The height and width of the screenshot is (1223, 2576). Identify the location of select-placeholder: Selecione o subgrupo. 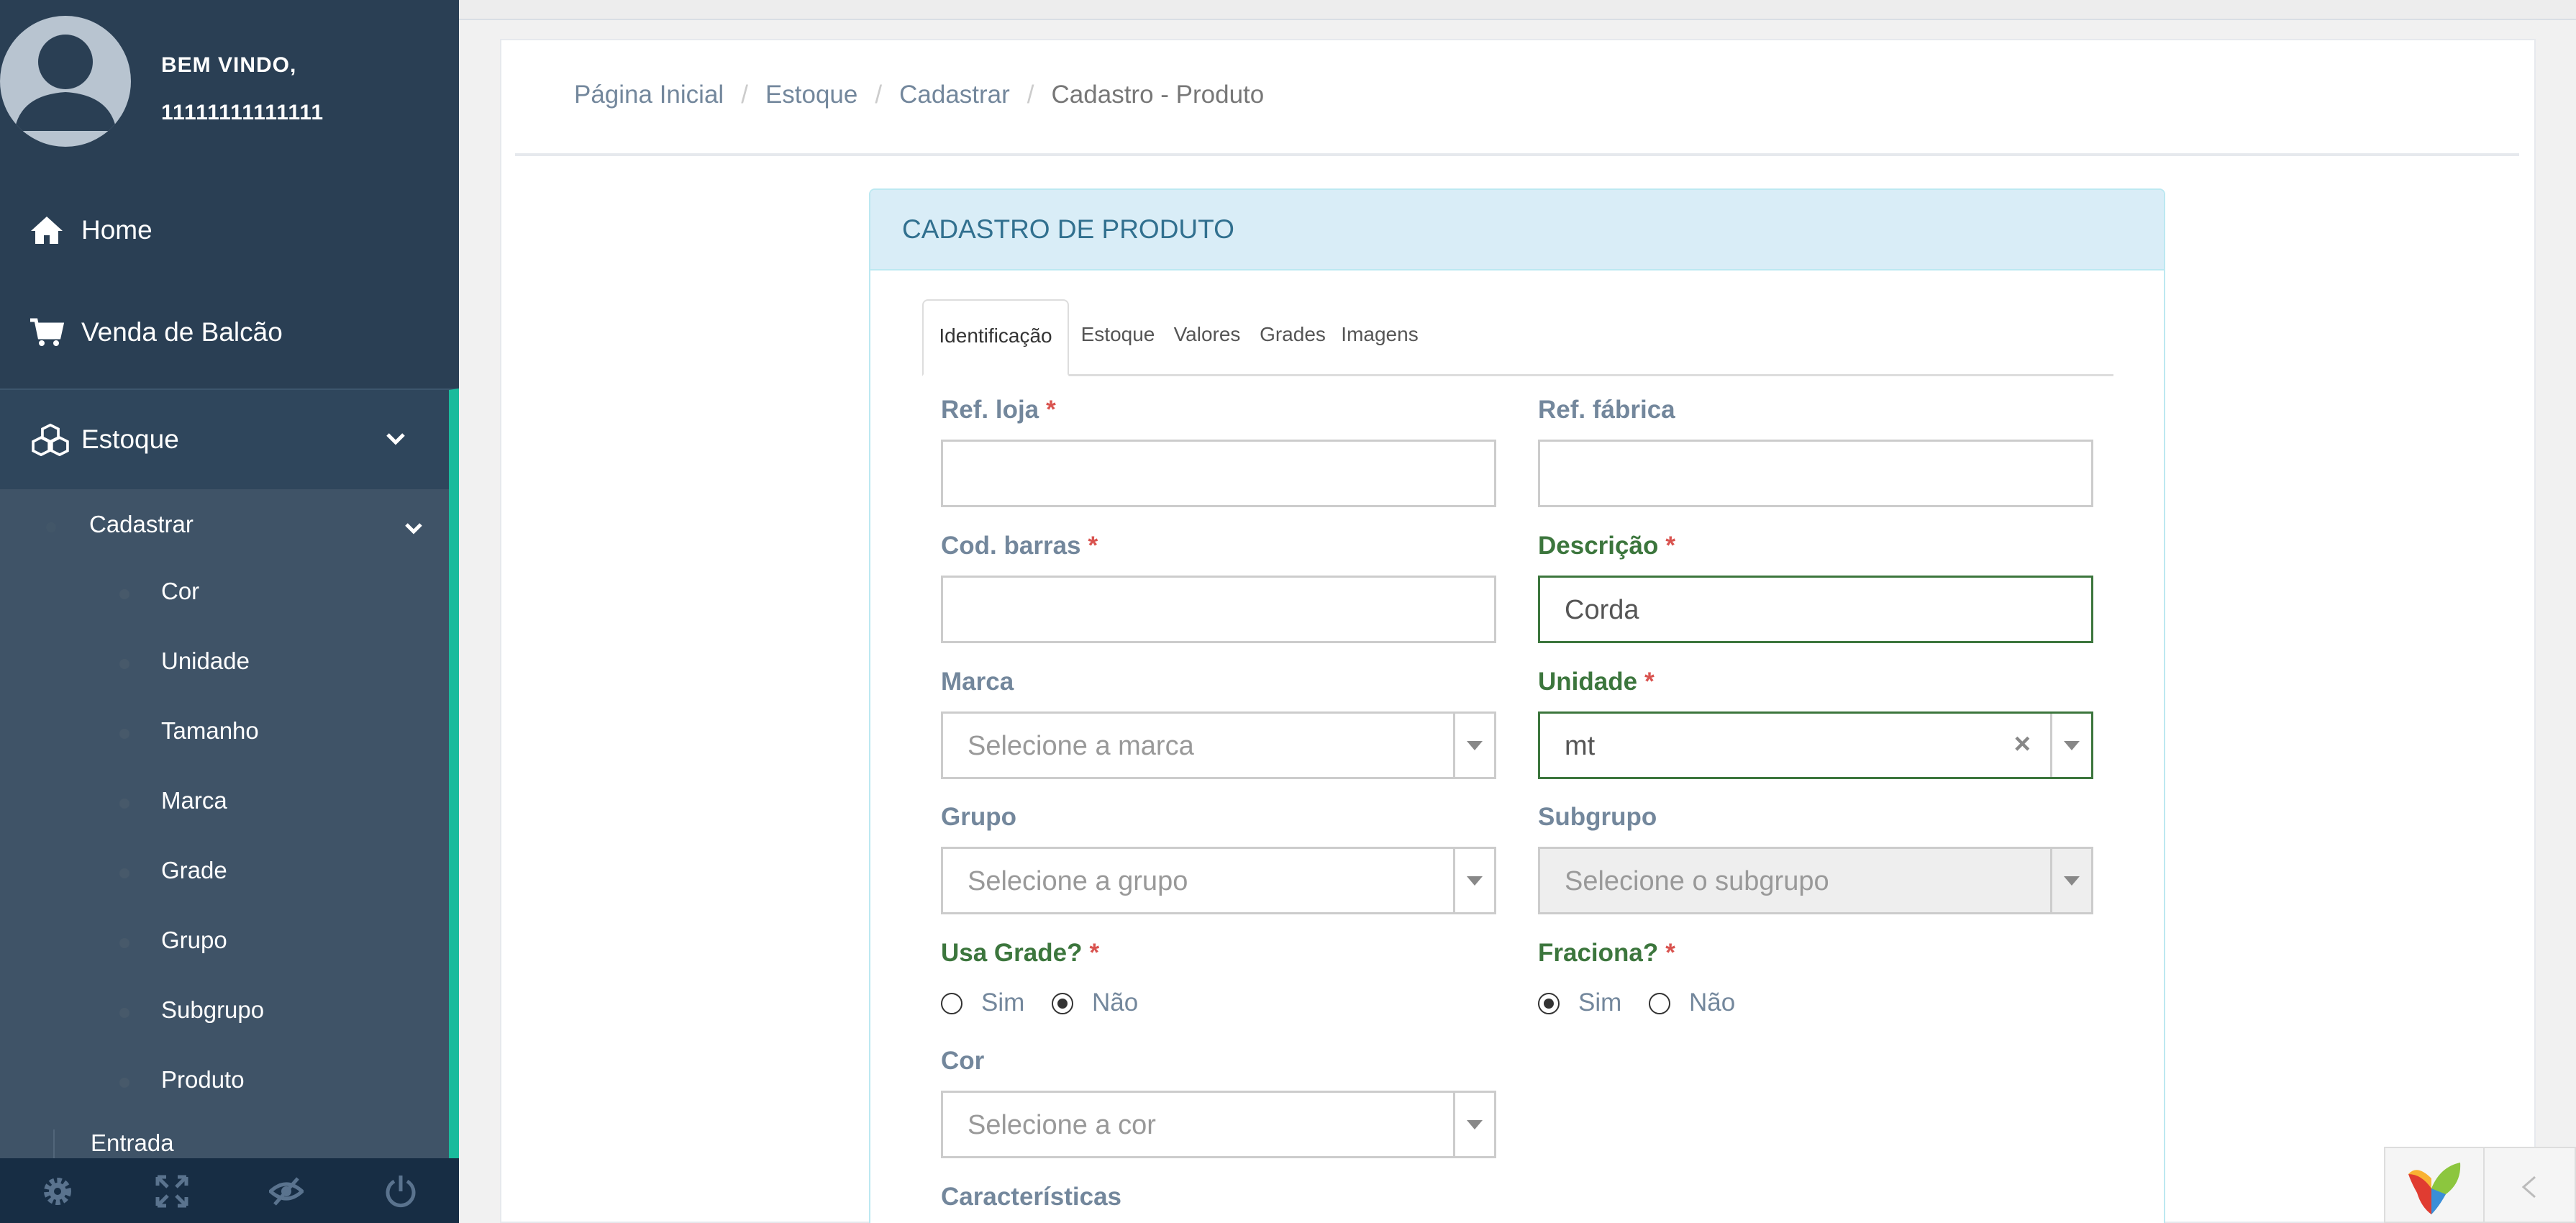
(1697, 881).